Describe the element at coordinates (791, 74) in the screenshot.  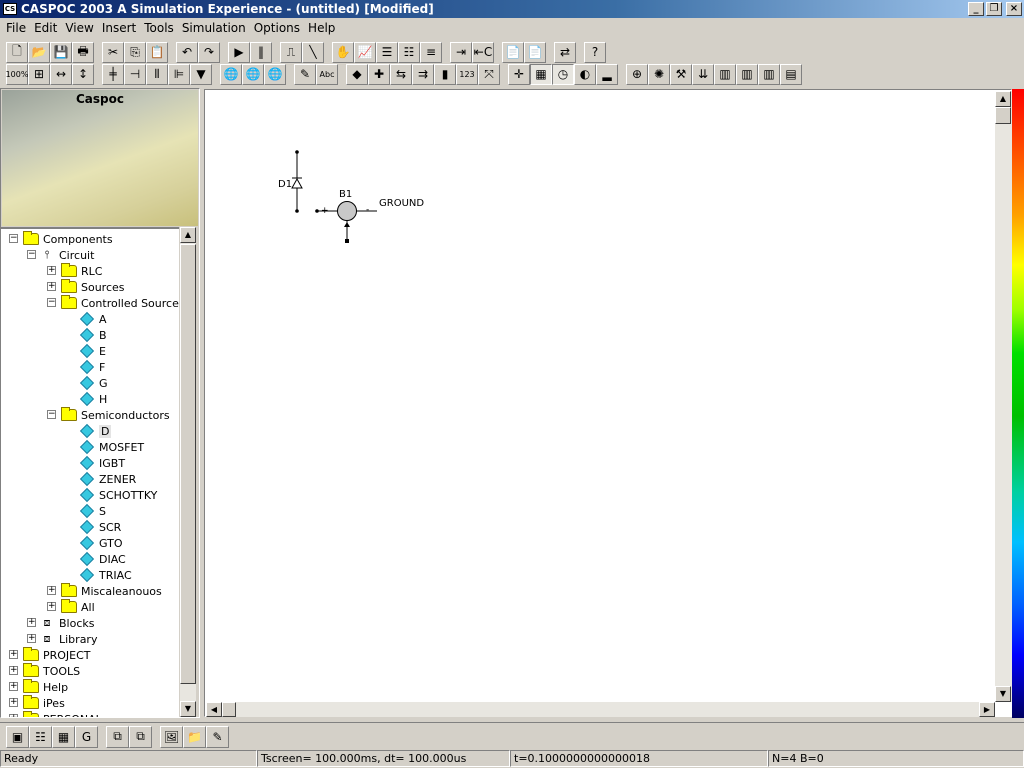
I see `table-icon: ▤` at that location.